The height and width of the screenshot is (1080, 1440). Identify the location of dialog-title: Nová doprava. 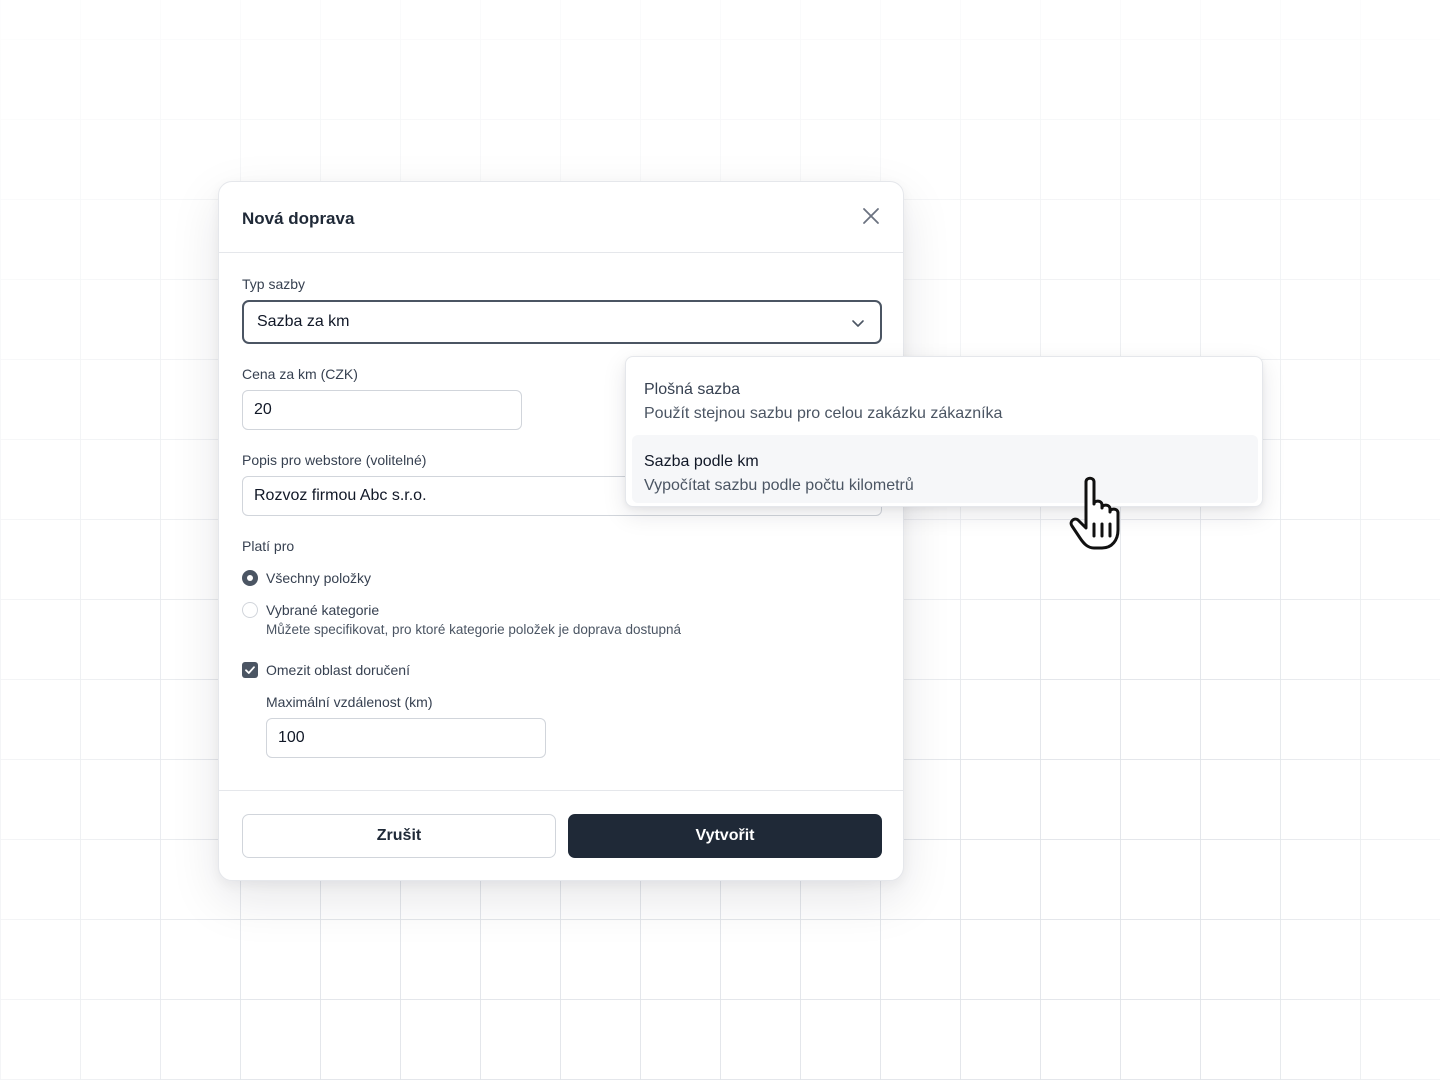
(298, 218).